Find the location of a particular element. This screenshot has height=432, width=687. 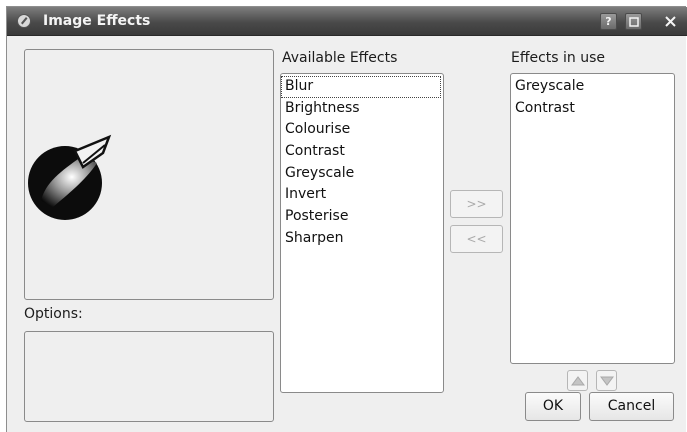

app-icon is located at coordinates (24, 21).